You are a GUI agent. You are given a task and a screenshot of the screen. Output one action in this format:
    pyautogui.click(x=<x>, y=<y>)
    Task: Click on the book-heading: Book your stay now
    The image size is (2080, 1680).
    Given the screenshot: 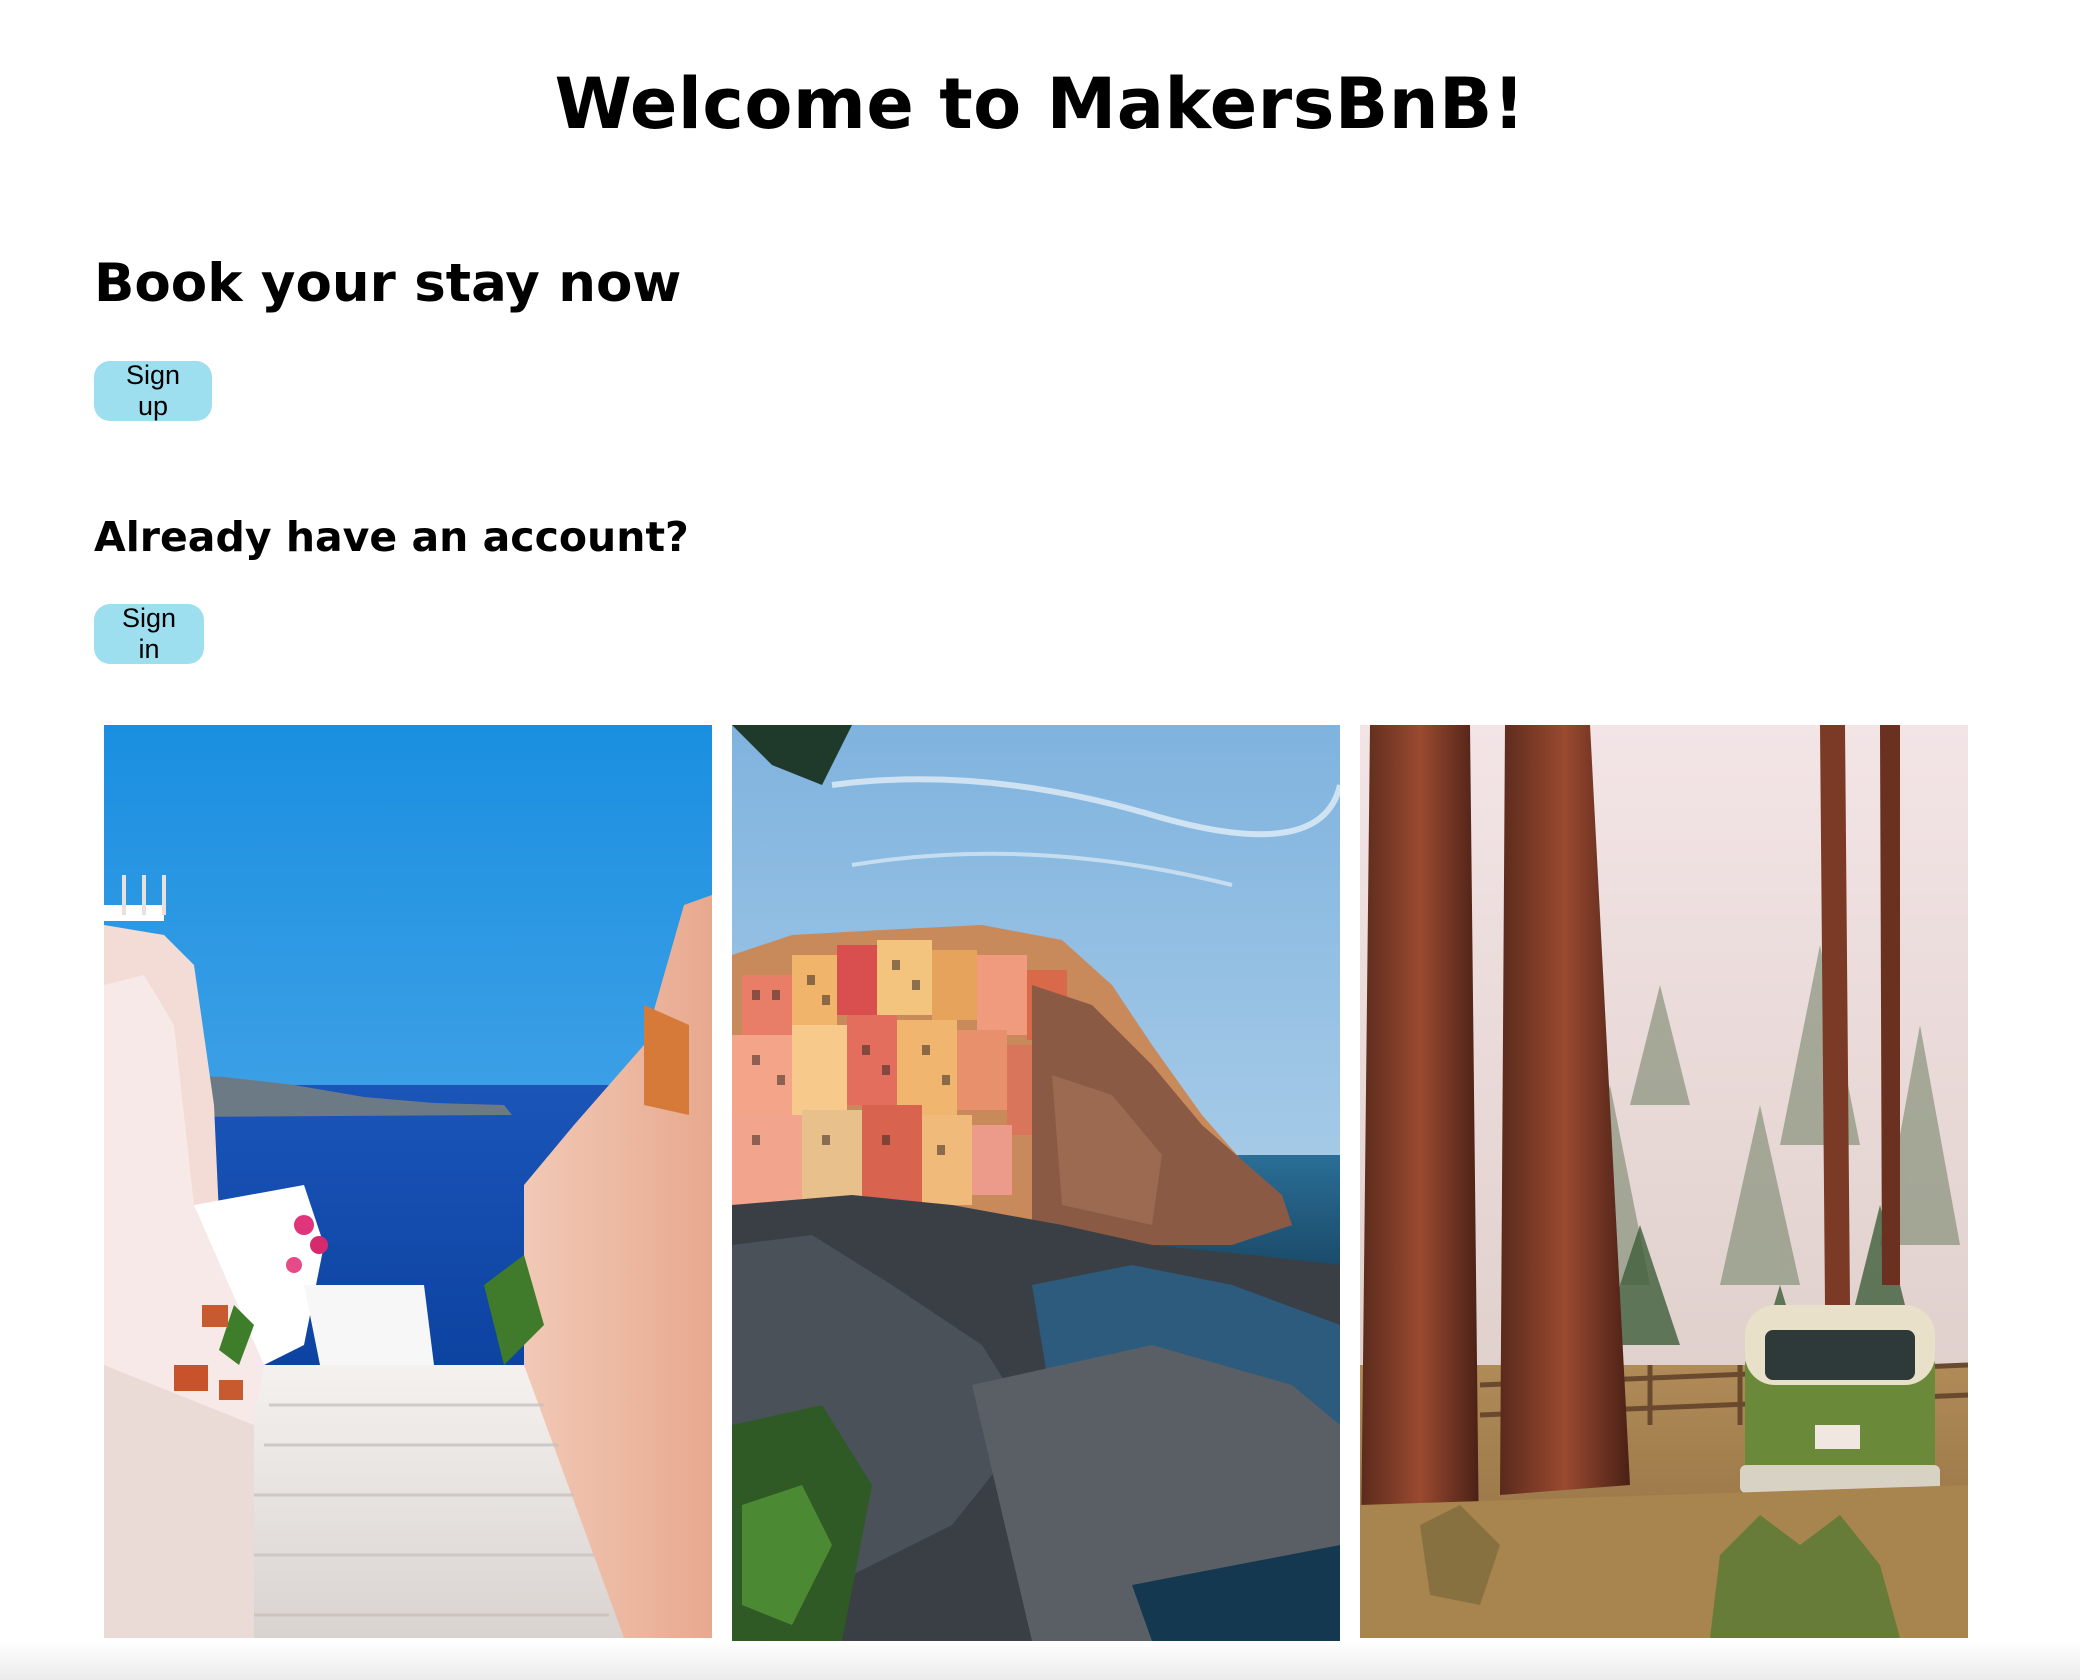 What is the action you would take?
    pyautogui.click(x=388, y=283)
    